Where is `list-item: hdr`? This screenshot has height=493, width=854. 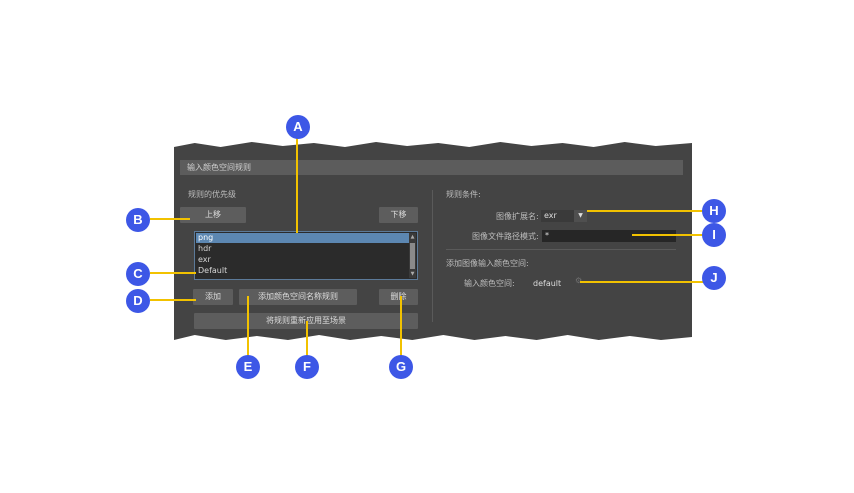
list-item: hdr is located at coordinates (302, 249).